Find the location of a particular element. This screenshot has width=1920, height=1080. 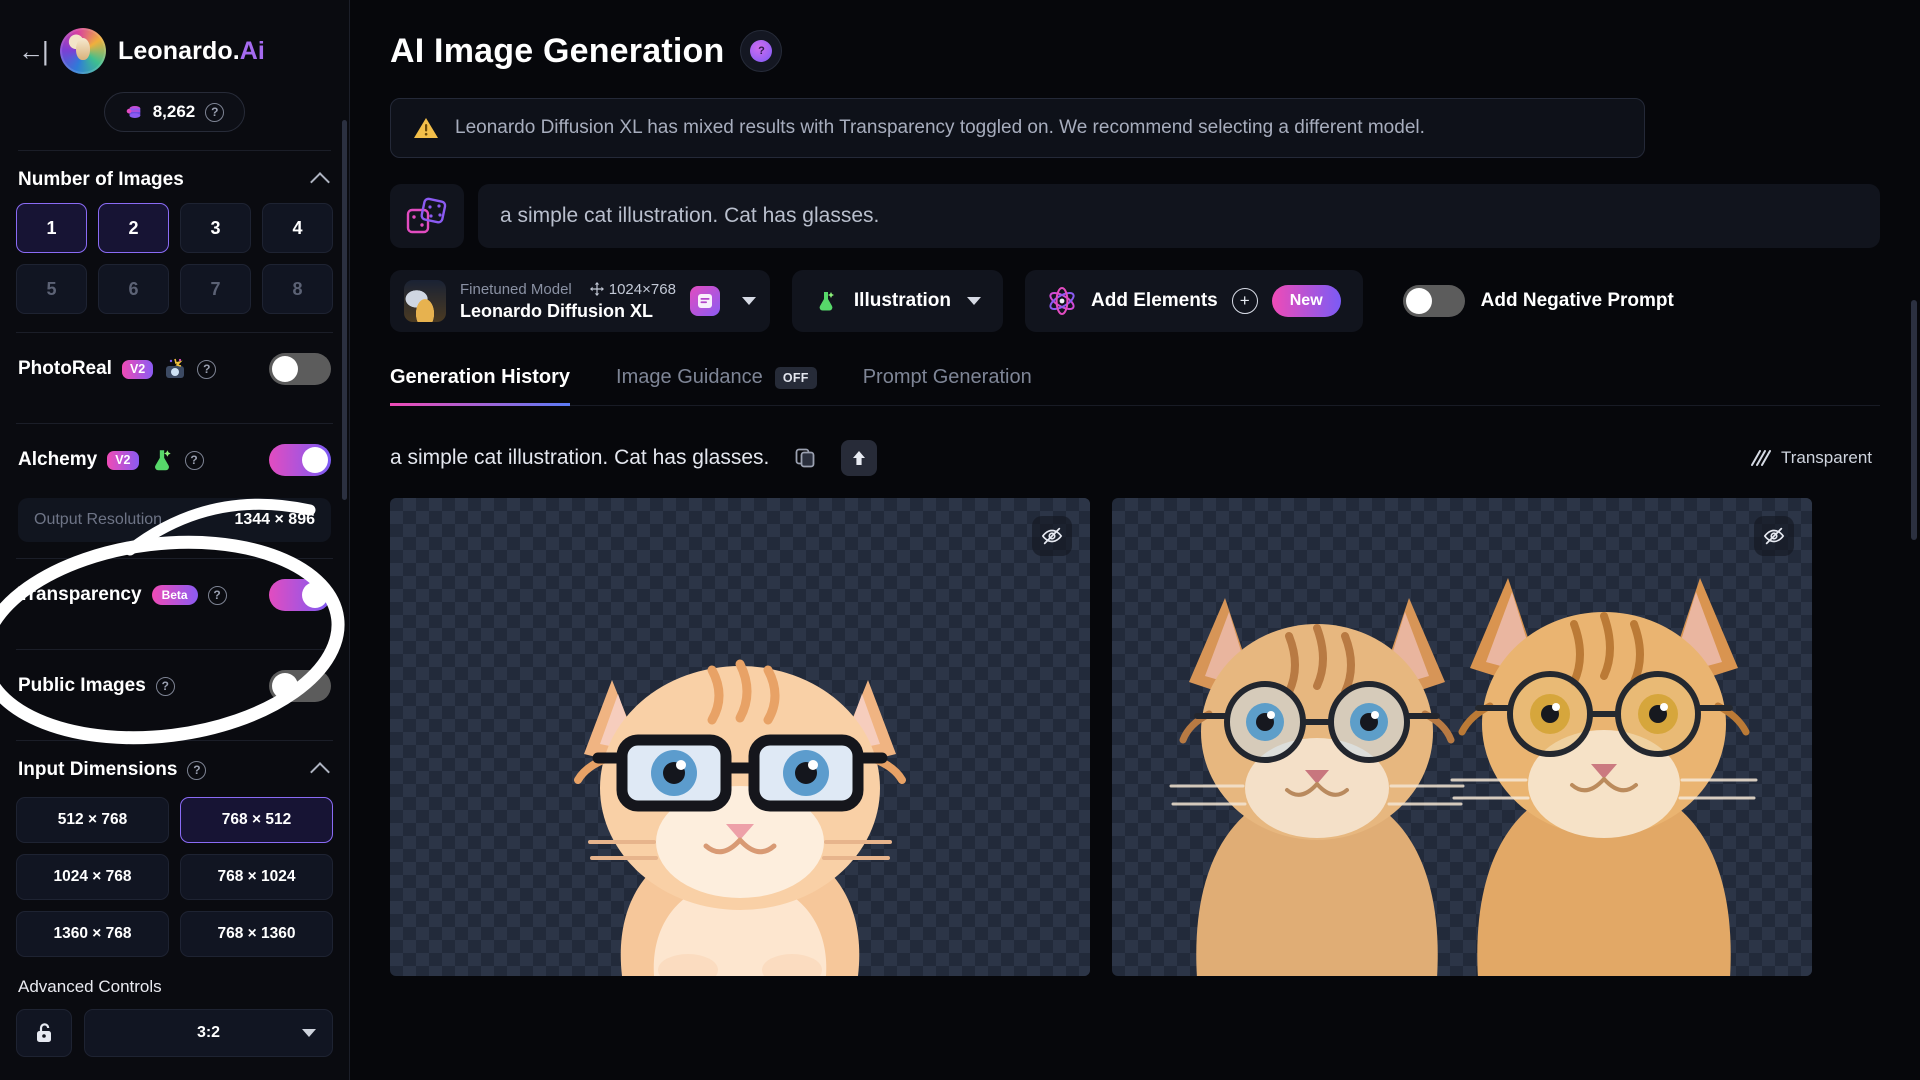

image-count-label: 6 is located at coordinates (133, 288).